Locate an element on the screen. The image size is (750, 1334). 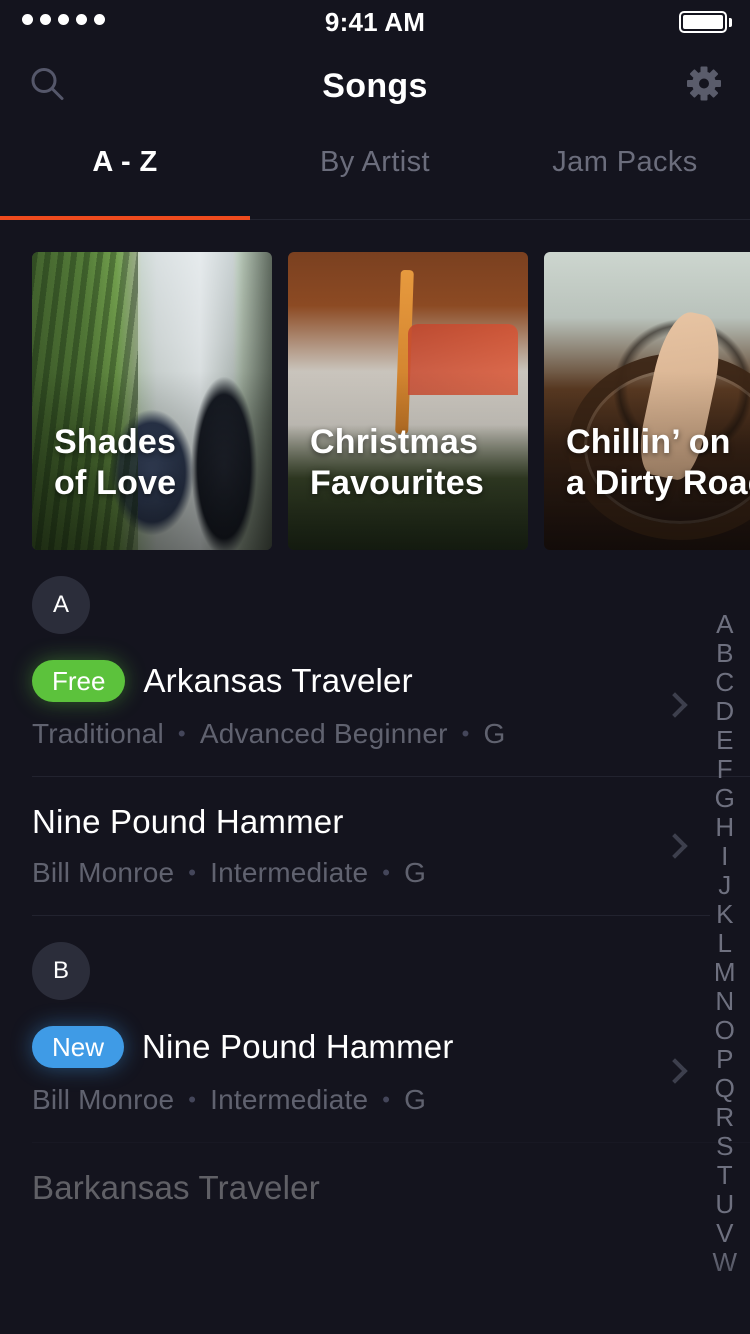
alpha-index-letter: B is located at coordinates (725, 653).